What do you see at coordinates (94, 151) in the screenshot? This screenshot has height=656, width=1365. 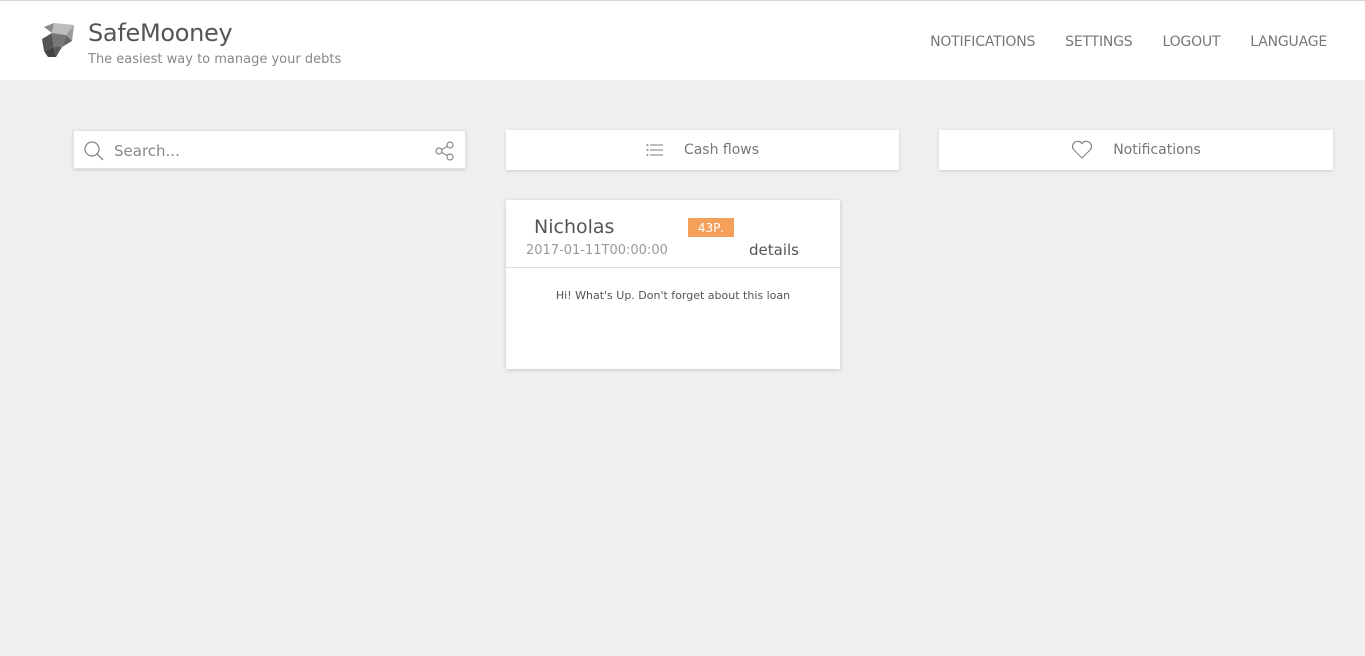 I see `search-icon` at bounding box center [94, 151].